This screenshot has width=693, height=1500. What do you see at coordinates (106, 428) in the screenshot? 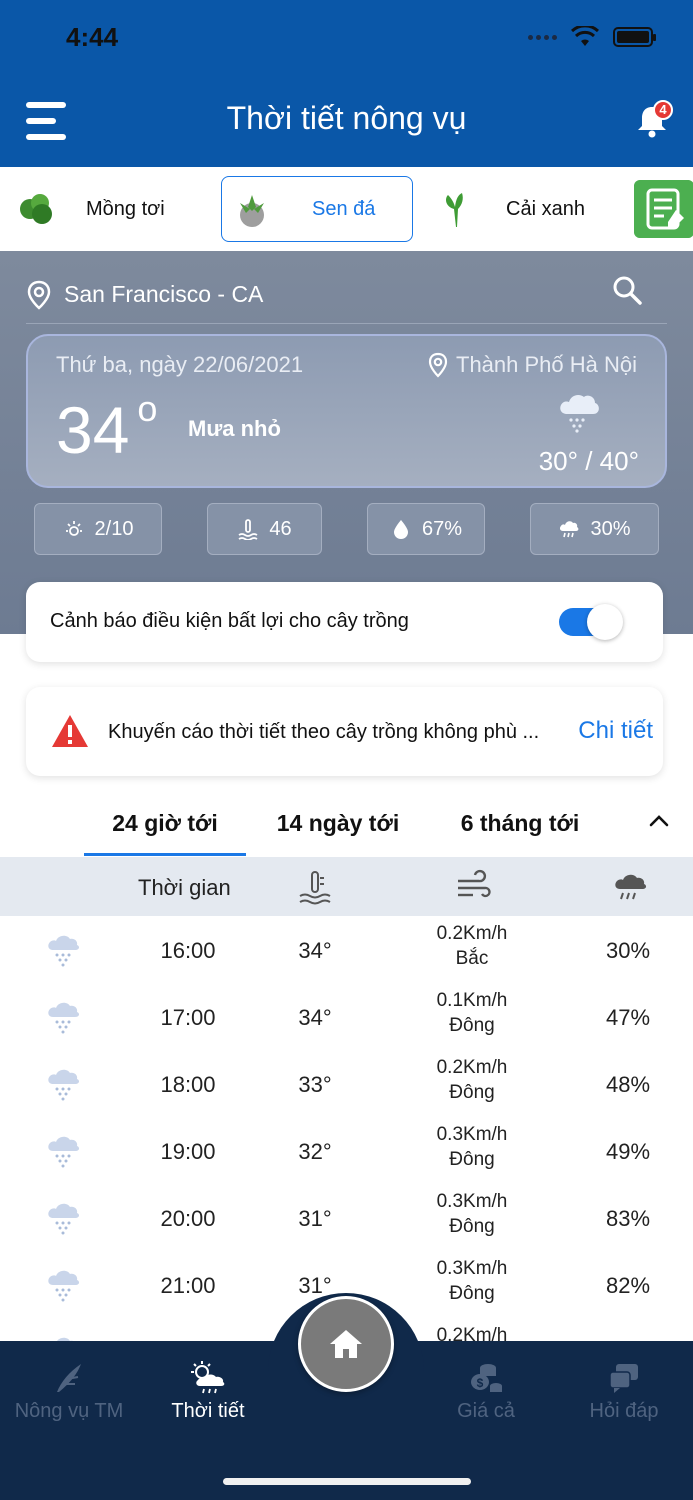
I see `current-temperature: 34 o` at bounding box center [106, 428].